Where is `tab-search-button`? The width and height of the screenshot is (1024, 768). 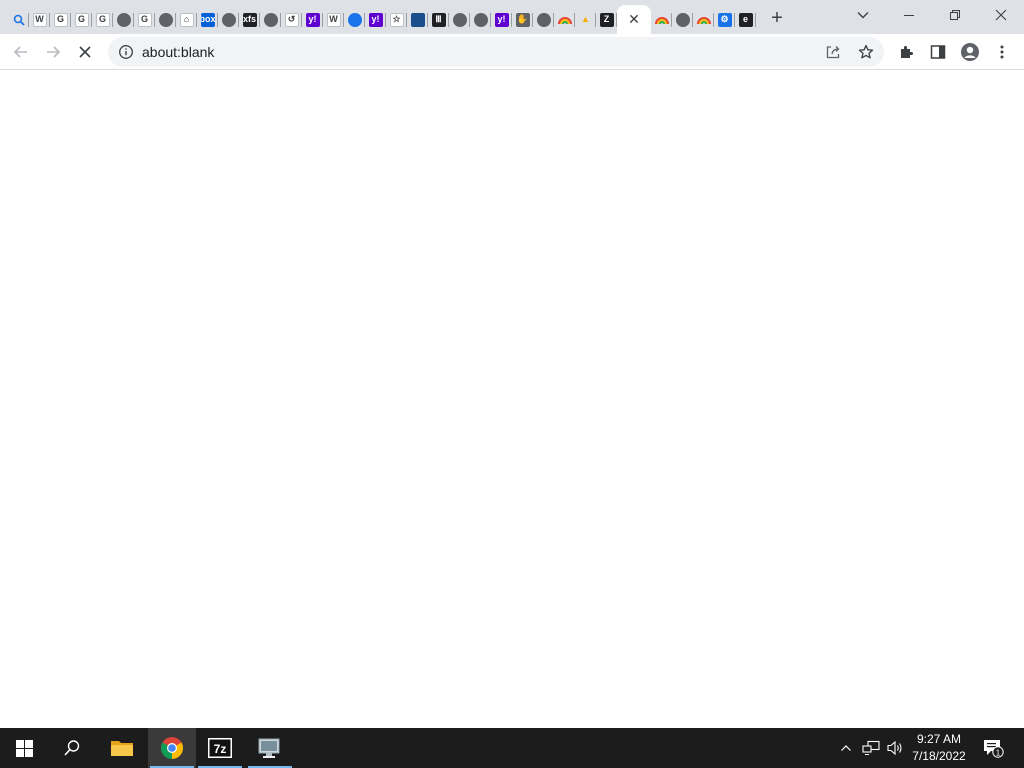
tab-search-button is located at coordinates (863, 15).